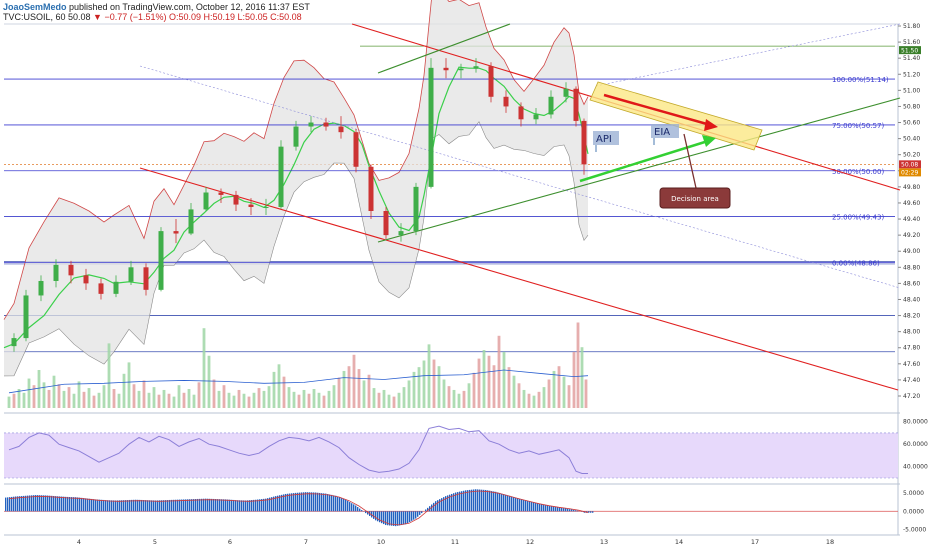  I want to click on fib-level-label: 75.00%(50.57), so click(858, 126).